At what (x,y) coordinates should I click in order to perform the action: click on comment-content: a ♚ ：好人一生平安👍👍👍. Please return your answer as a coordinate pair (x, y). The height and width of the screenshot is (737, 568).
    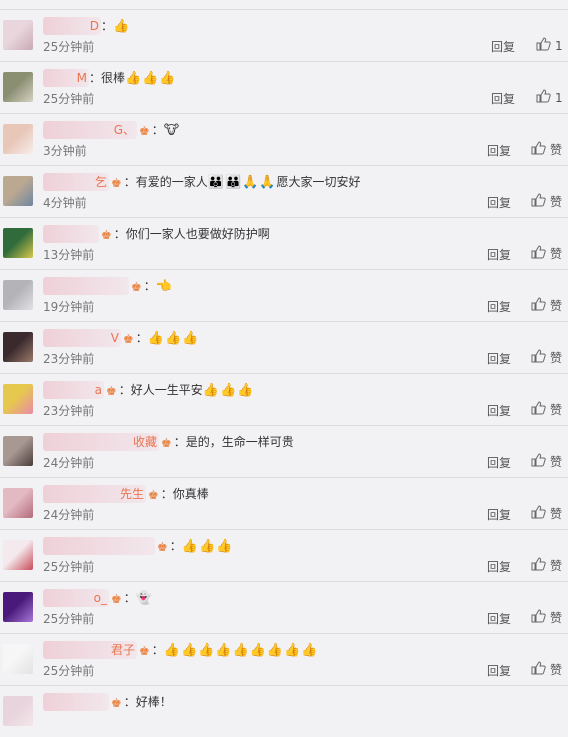
    Looking at the image, I should click on (148, 390).